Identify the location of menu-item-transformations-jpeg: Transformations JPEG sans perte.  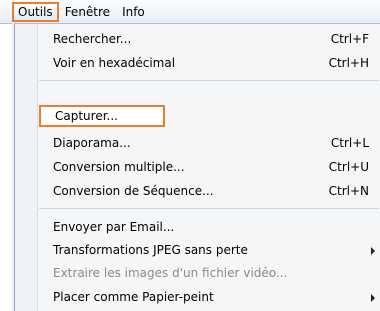
(208, 250).